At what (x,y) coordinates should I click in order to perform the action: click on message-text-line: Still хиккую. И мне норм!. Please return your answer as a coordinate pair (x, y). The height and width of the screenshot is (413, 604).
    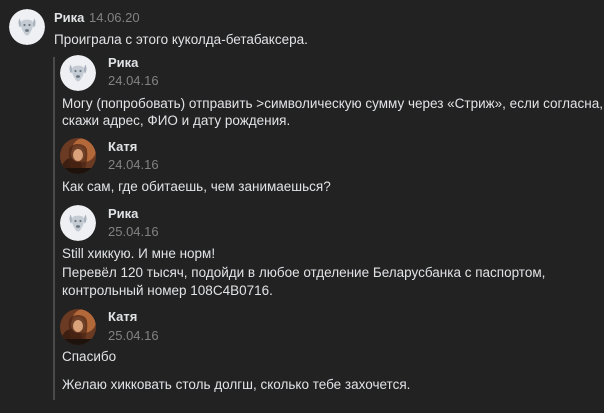
    Looking at the image, I should click on (139, 253).